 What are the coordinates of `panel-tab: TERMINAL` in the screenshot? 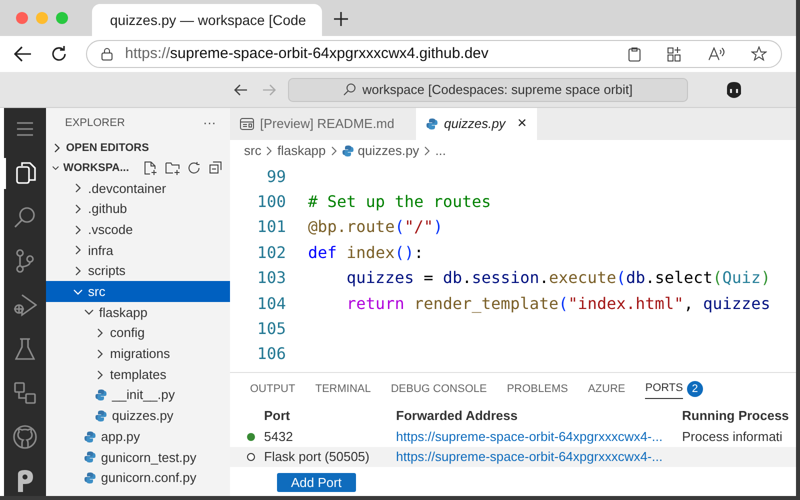 It's located at (343, 389).